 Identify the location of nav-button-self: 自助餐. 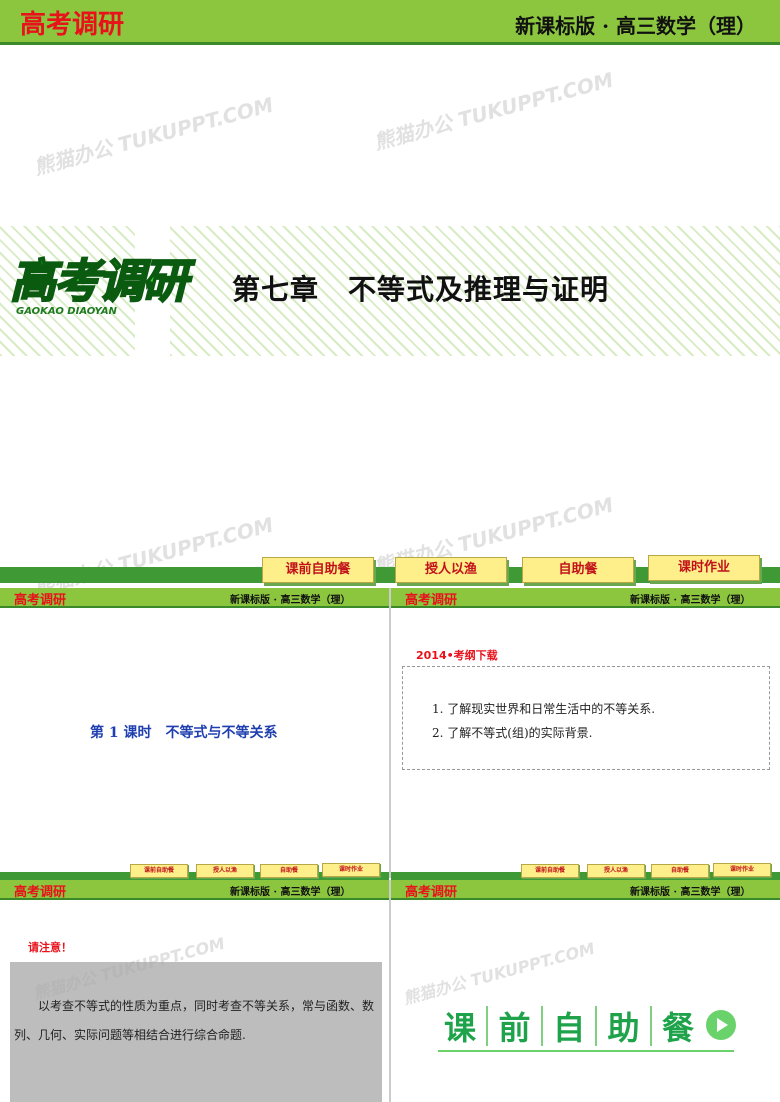
(578, 570).